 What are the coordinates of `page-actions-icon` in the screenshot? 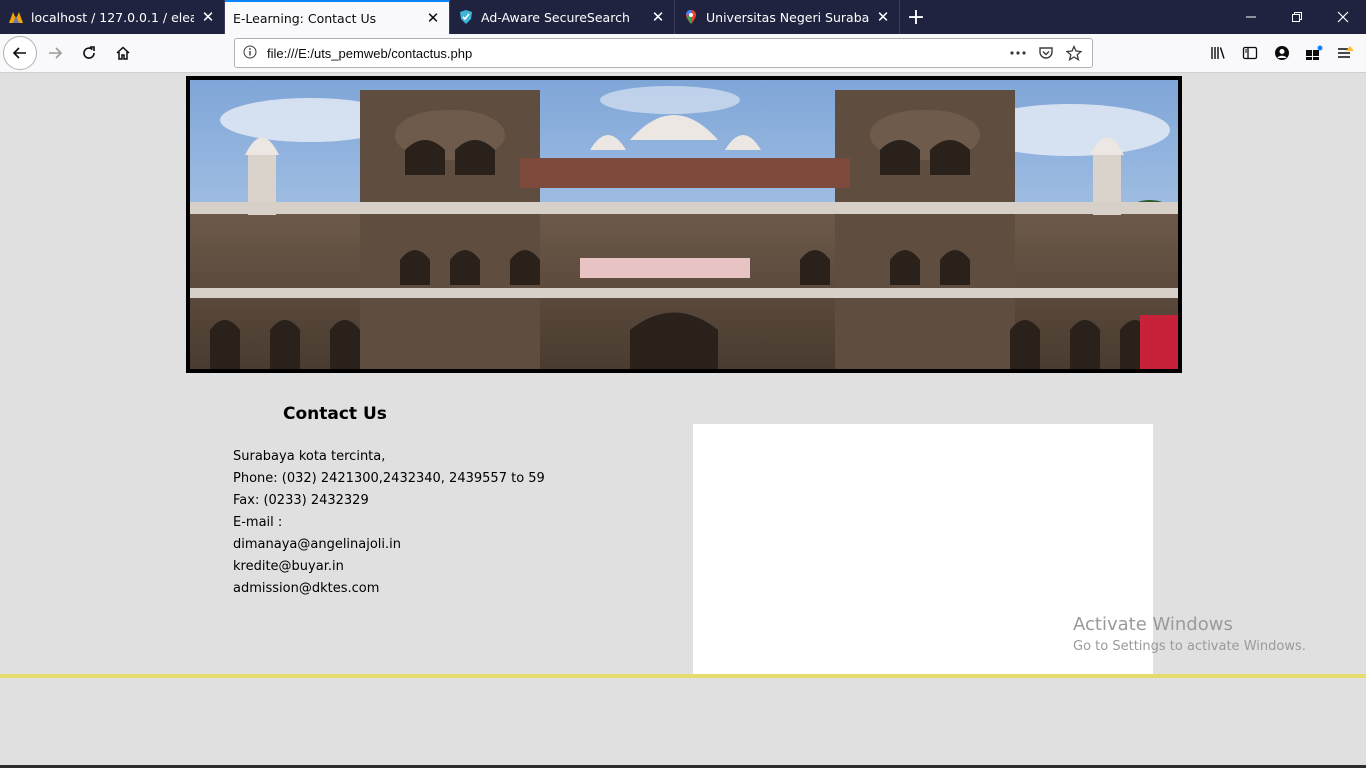 It's located at (1018, 53).